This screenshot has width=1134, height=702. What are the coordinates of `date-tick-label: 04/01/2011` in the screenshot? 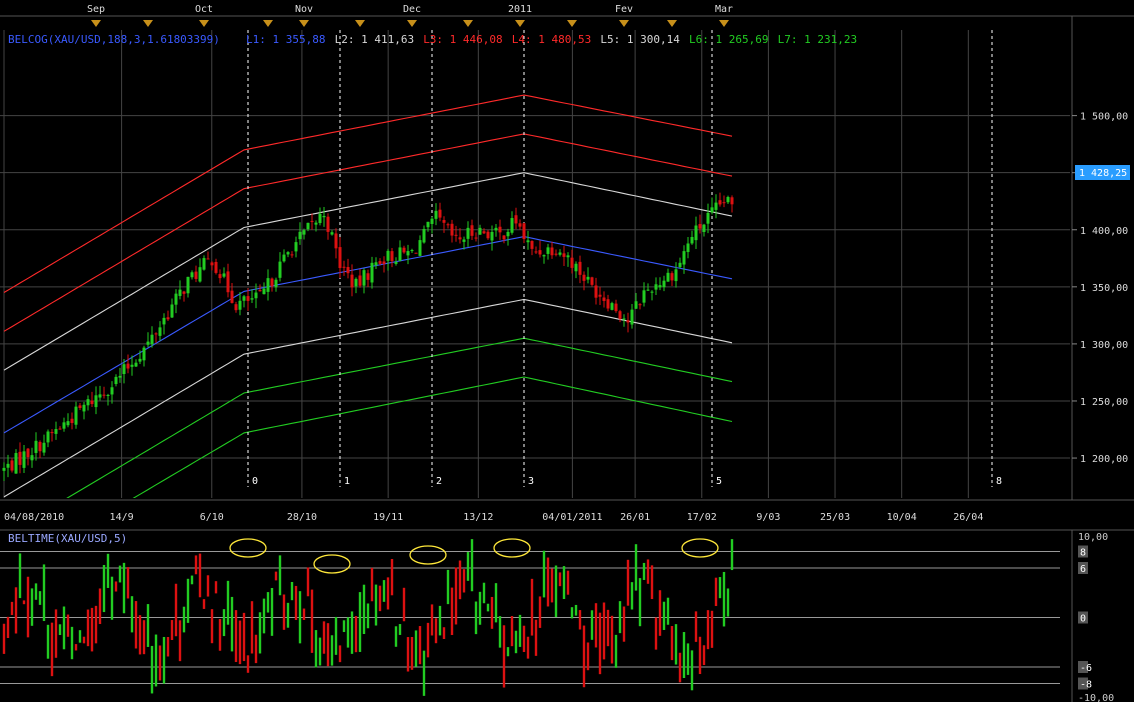 It's located at (572, 517).